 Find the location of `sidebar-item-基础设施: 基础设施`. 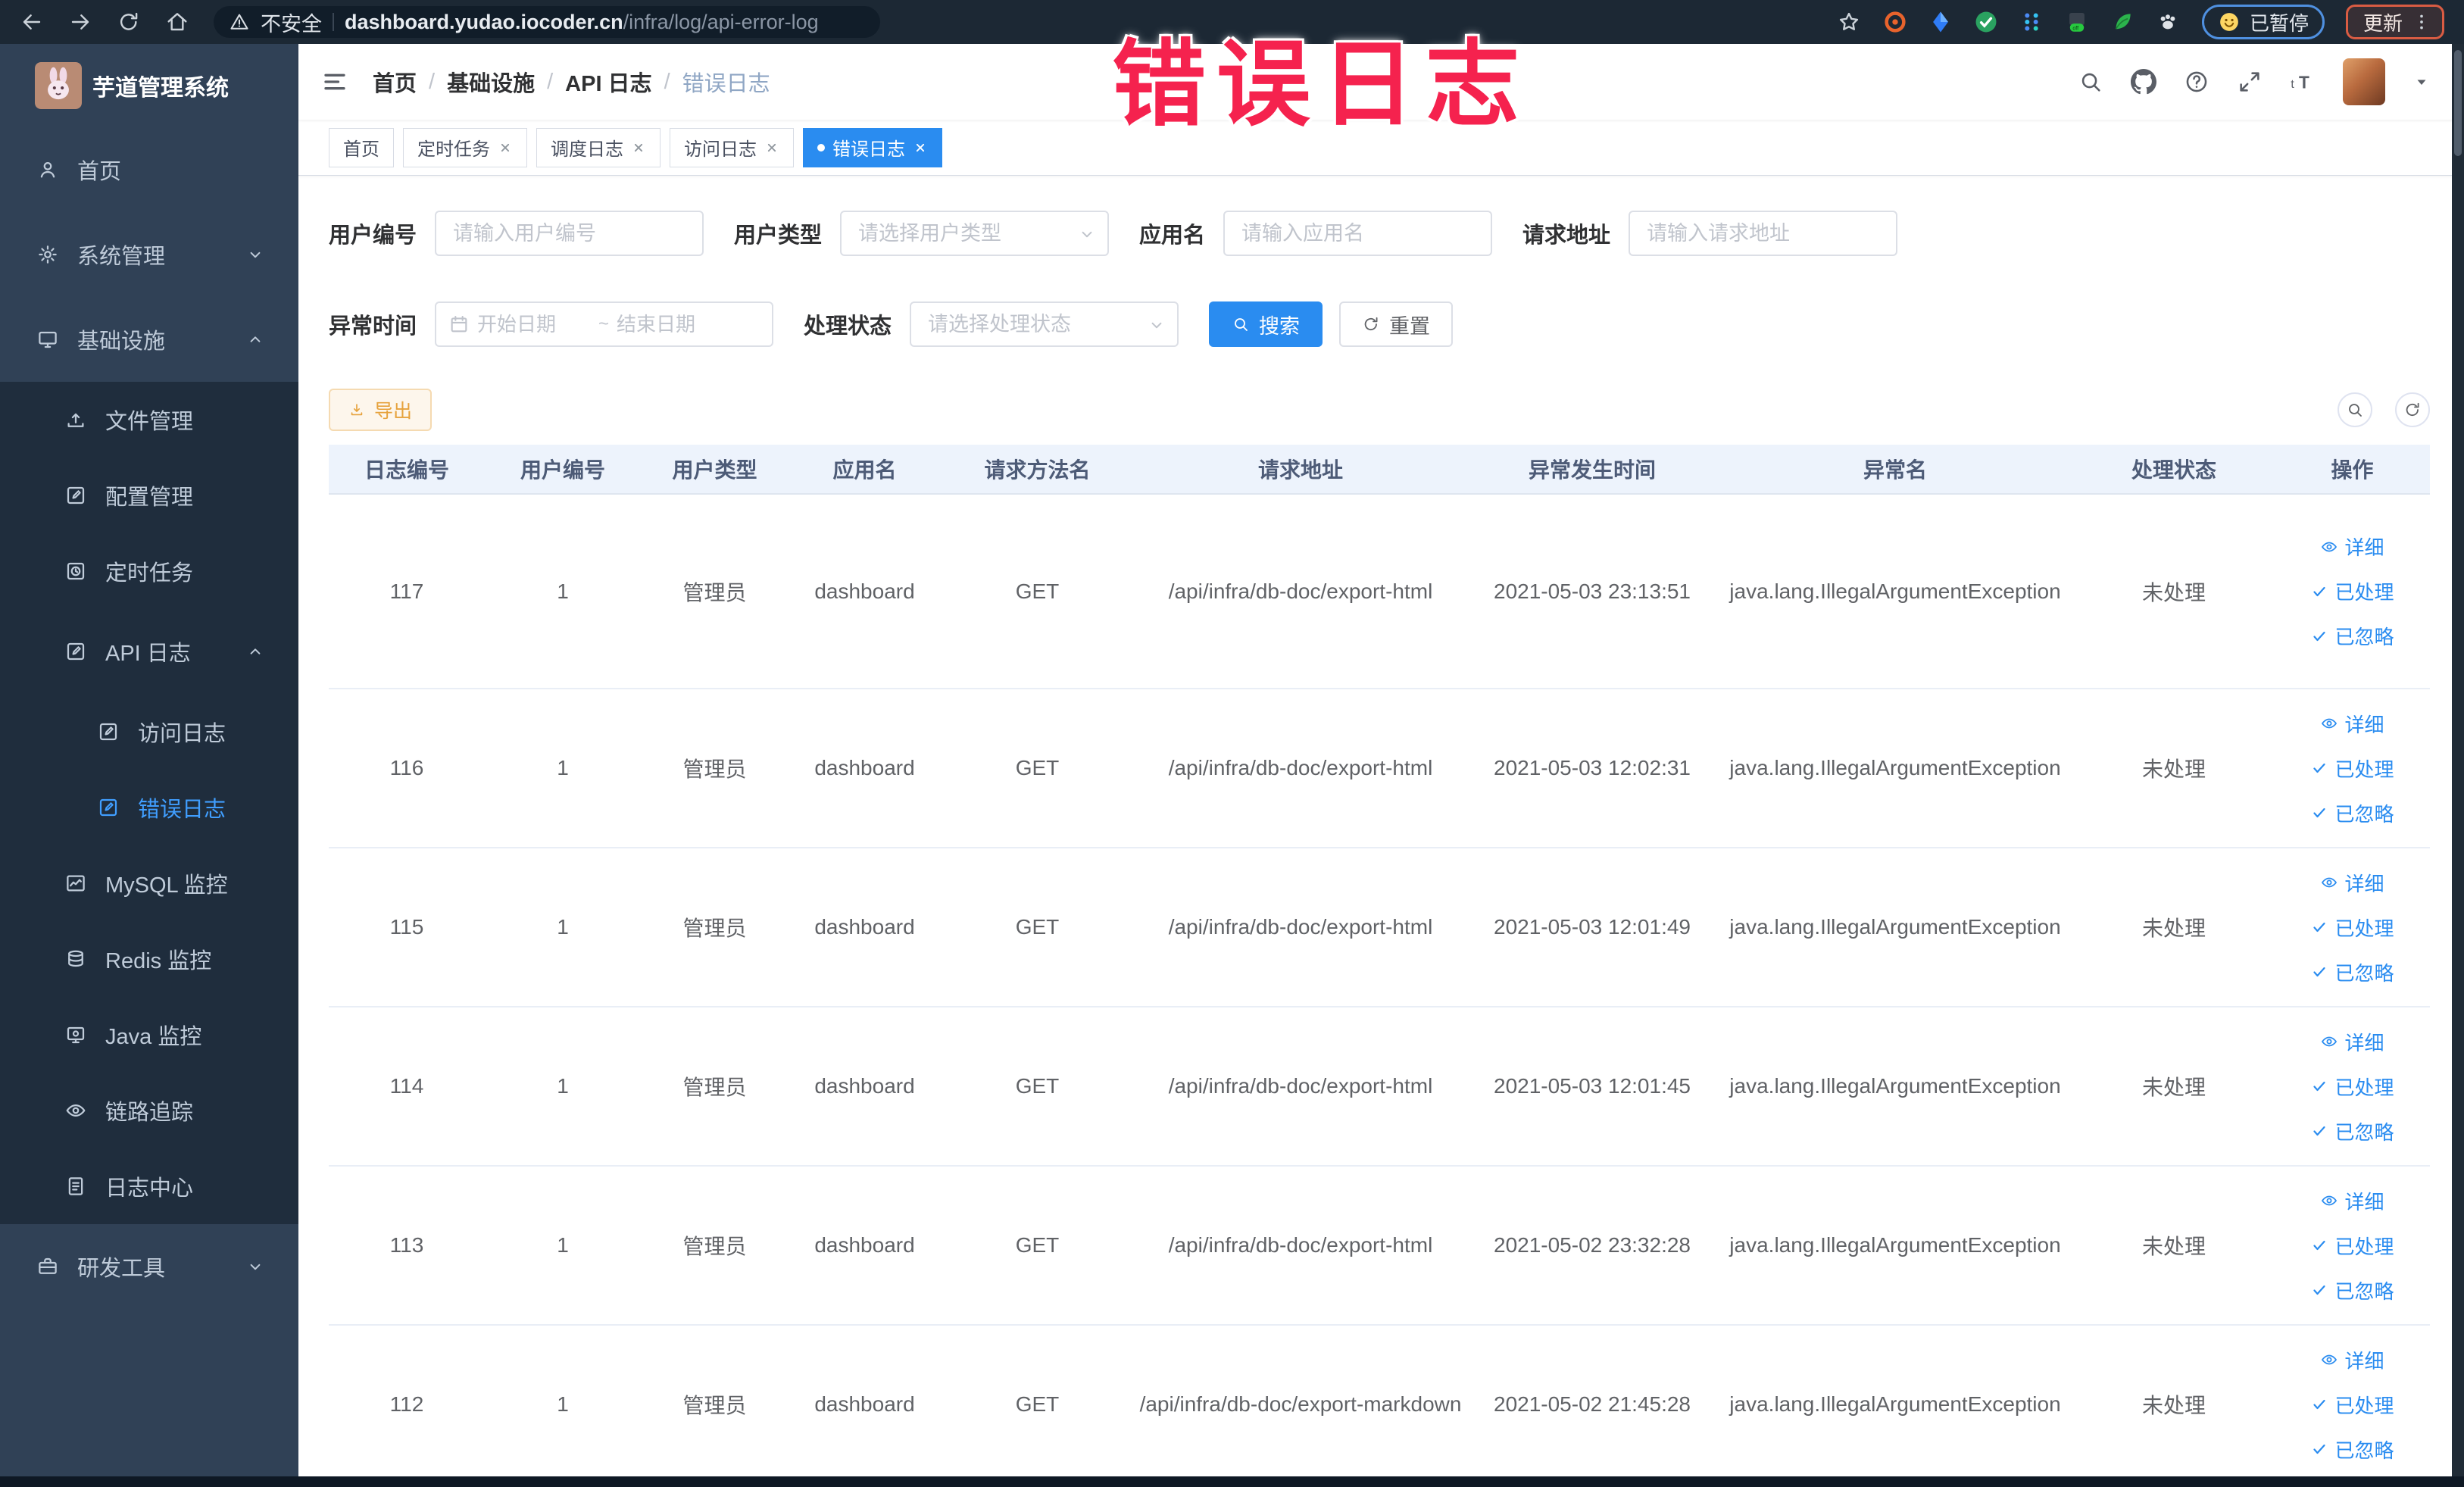

sidebar-item-基础设施: 基础设施 is located at coordinates (149, 339).